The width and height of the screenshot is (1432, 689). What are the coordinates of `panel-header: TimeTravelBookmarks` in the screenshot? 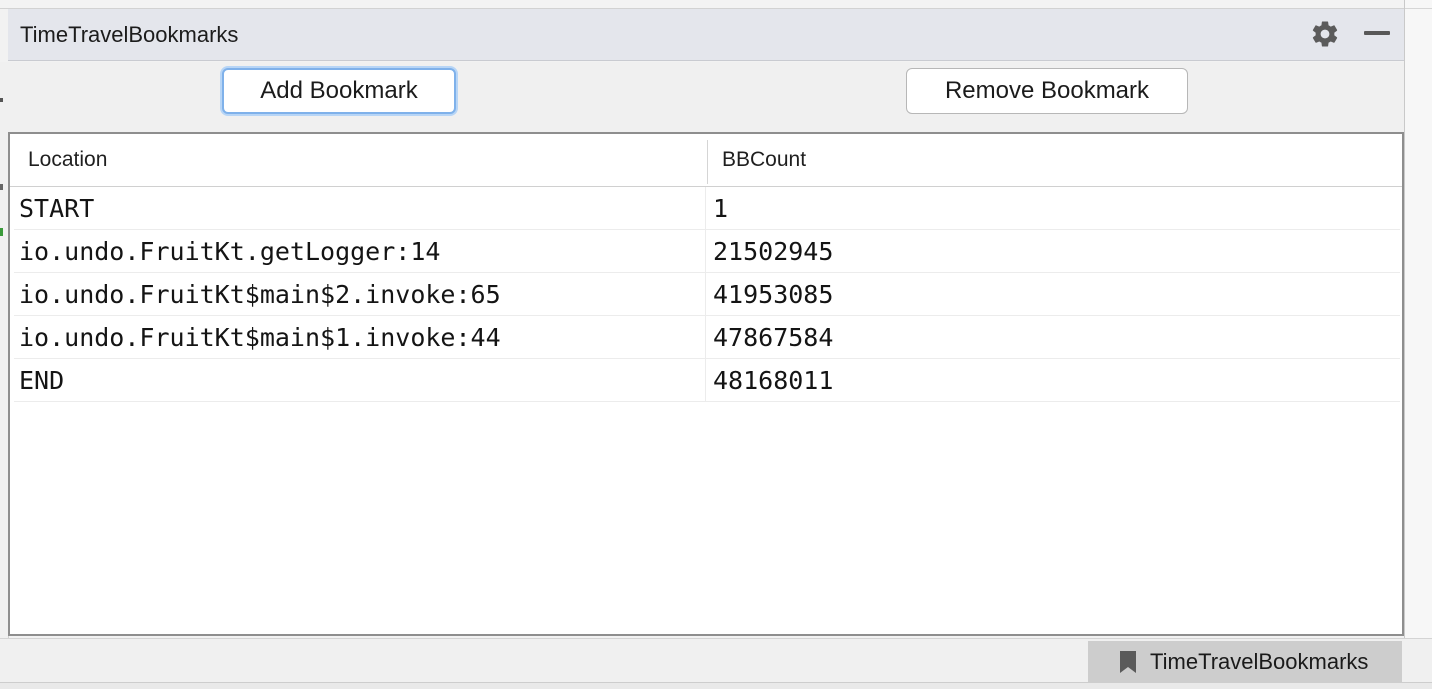 It's located at (706, 35).